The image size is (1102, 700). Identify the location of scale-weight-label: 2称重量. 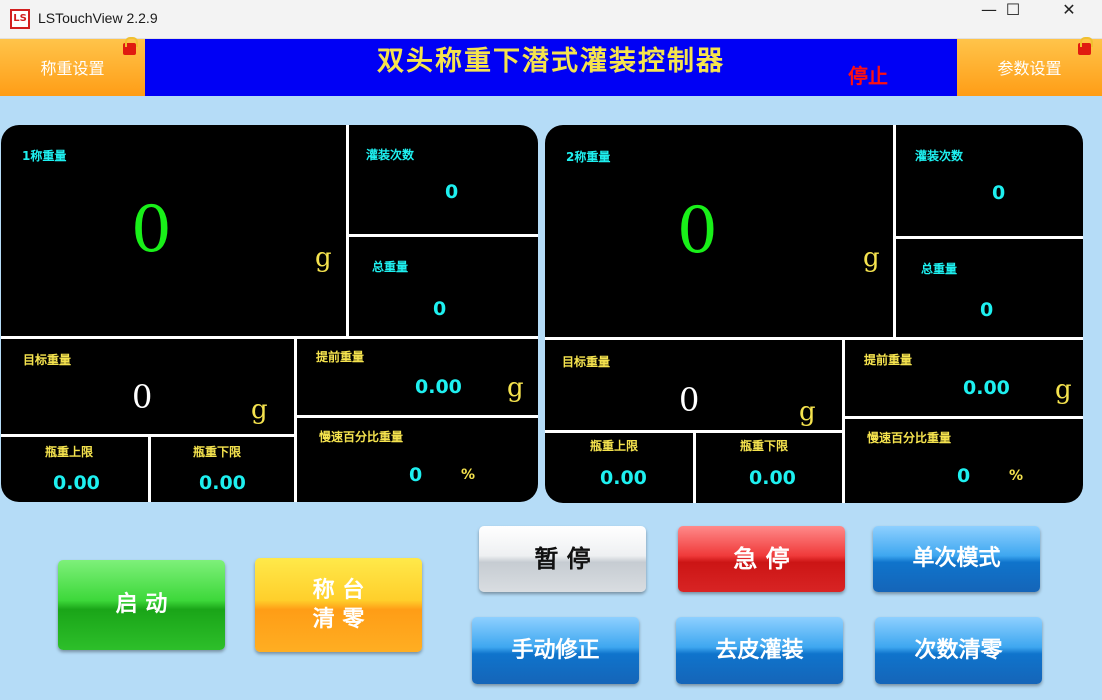
(588, 157).